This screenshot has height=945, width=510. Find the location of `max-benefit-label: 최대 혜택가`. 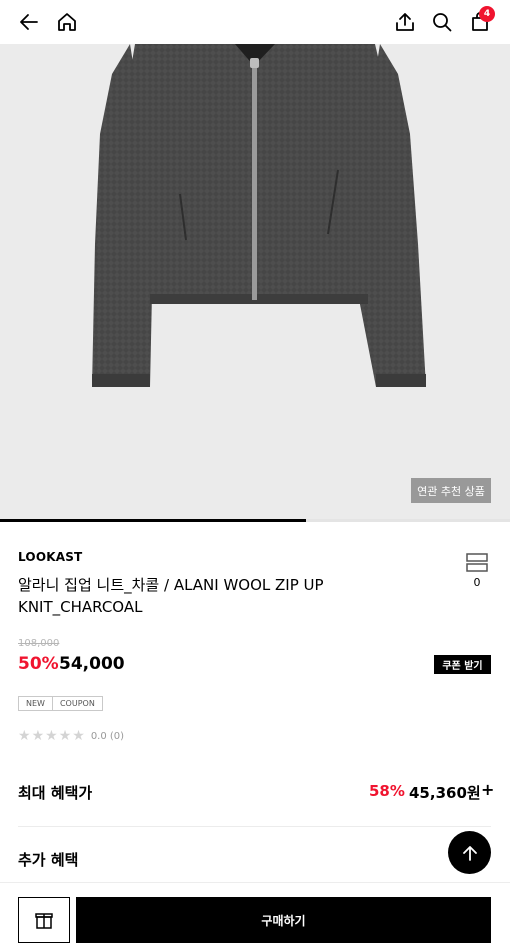

max-benefit-label: 최대 혜택가 is located at coordinates (55, 793).